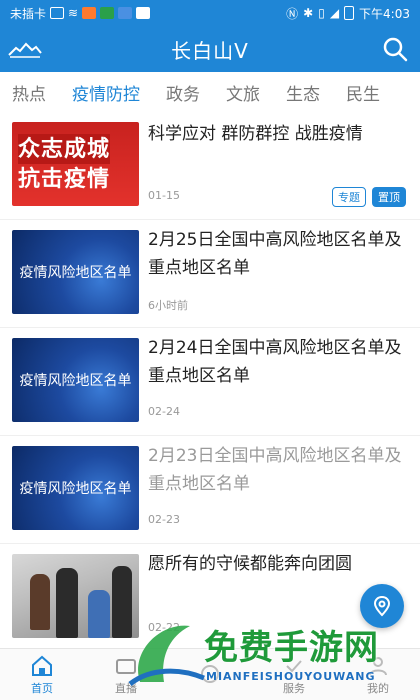  Describe the element at coordinates (303, 92) in the screenshot. I see `tab-ecology: 生态` at that location.